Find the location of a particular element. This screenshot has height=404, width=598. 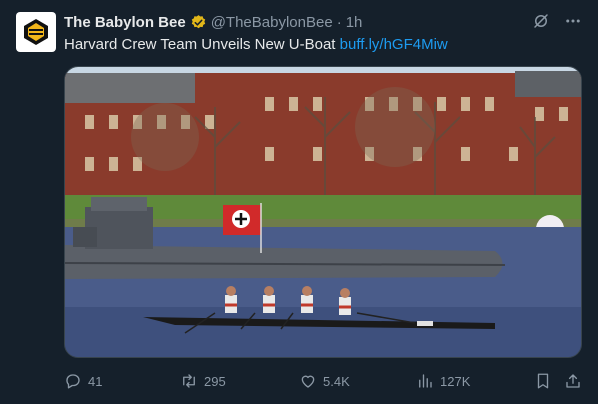

babylon-bee-logo-icon is located at coordinates (36, 32).